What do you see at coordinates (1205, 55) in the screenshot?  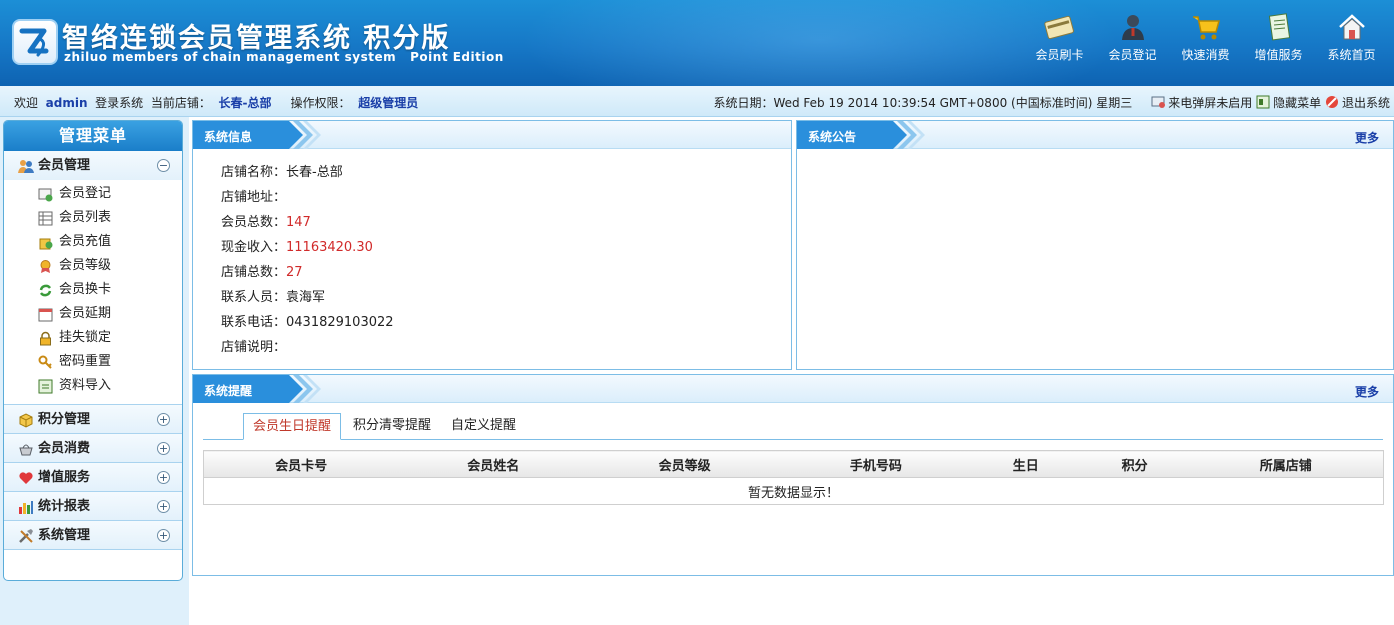 I see `nav-label: 快速消费` at bounding box center [1205, 55].